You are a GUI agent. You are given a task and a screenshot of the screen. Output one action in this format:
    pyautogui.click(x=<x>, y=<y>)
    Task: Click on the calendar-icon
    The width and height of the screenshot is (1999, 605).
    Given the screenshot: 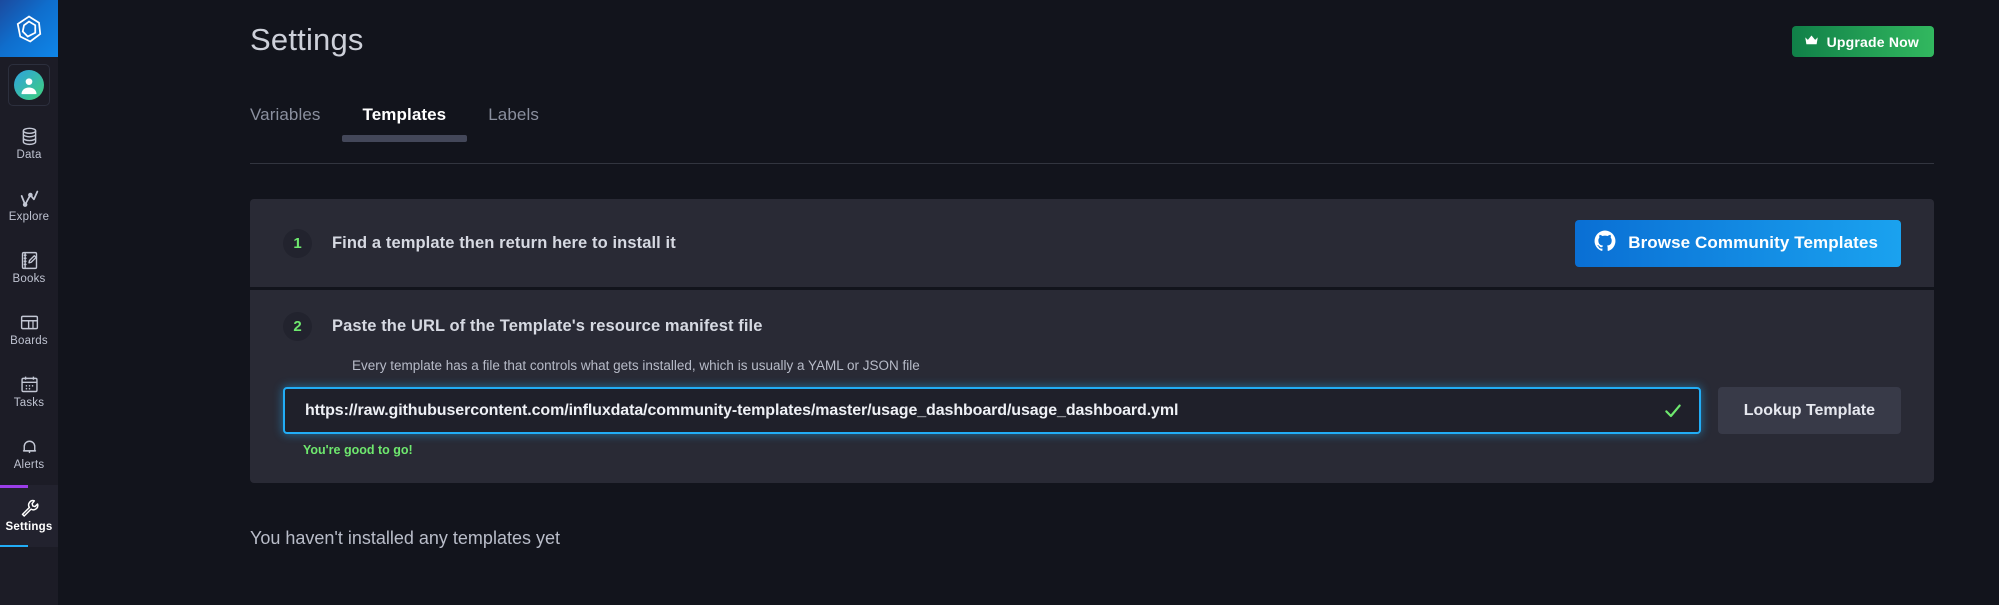 What is the action you would take?
    pyautogui.click(x=29, y=384)
    